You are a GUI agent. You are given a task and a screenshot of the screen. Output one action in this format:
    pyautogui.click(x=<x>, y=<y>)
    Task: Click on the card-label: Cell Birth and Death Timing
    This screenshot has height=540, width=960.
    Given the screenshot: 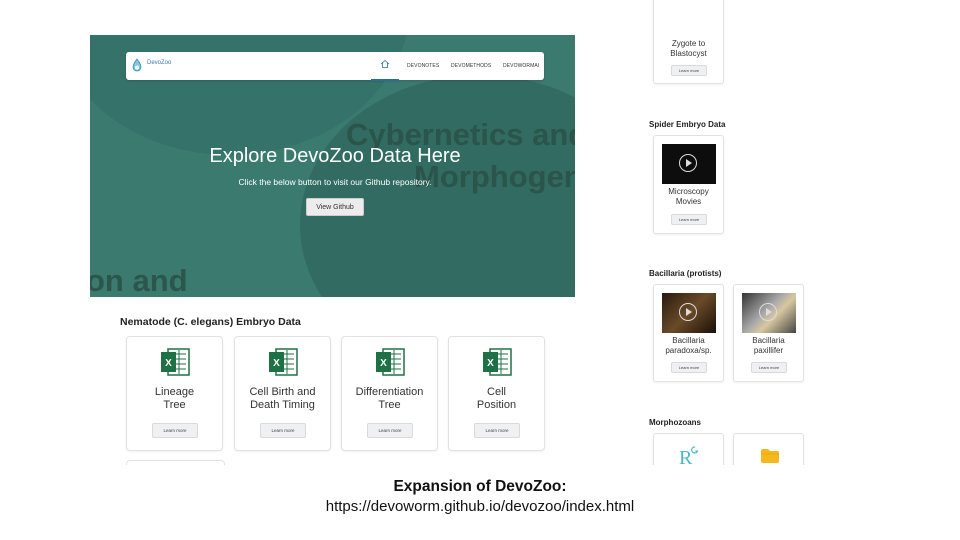 What is the action you would take?
    pyautogui.click(x=282, y=398)
    